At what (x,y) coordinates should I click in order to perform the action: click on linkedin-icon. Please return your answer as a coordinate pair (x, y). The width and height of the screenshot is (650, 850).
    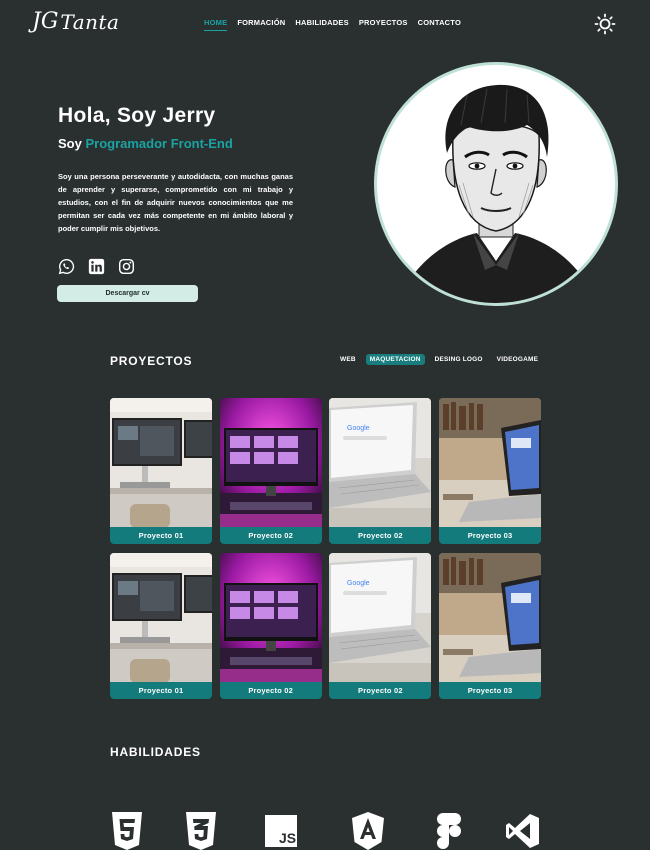
    Looking at the image, I should click on (96, 266).